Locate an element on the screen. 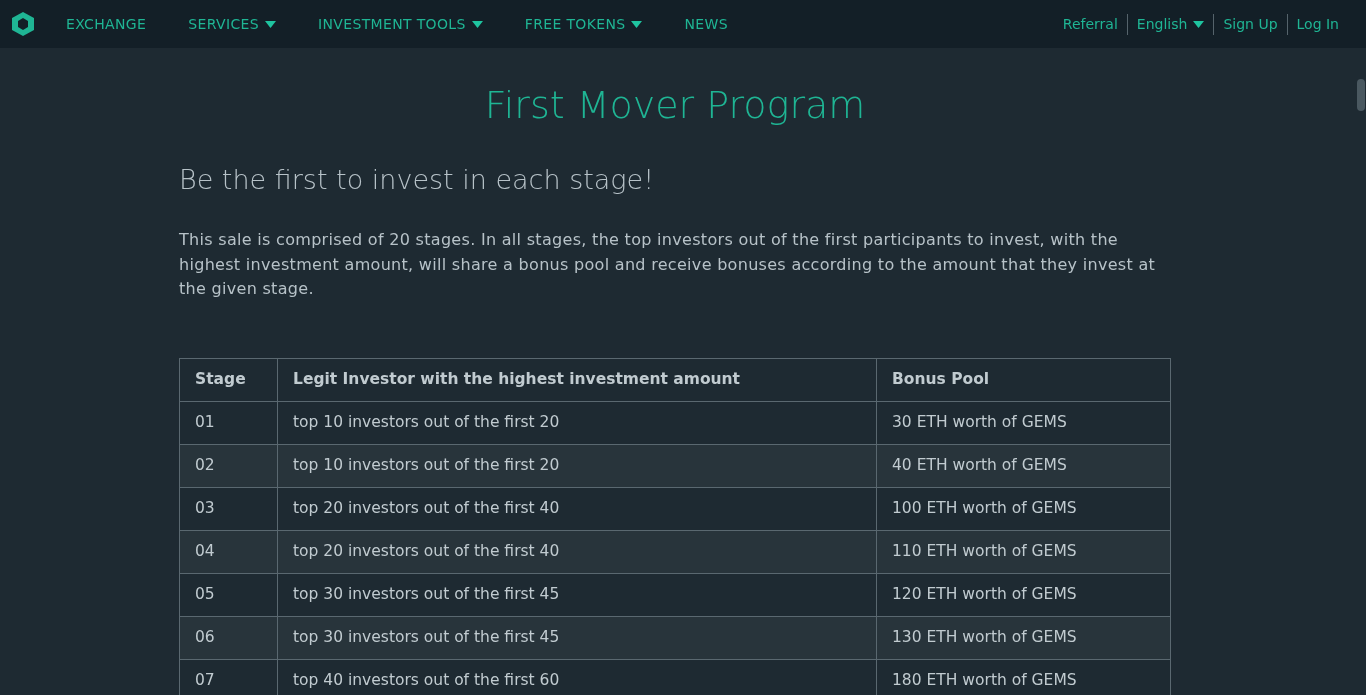 The height and width of the screenshot is (695, 1366). table-cell: 30 ETH worth of GEMS is located at coordinates (1023, 422).